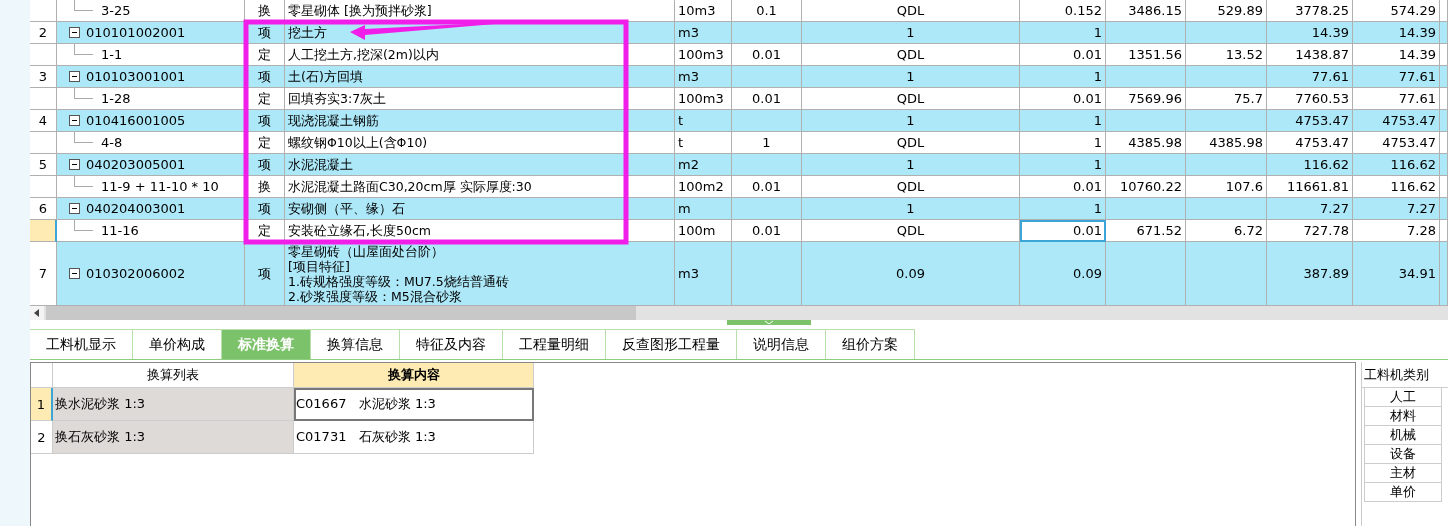 Image resolution: width=1448 pixels, height=526 pixels. Describe the element at coordinates (451, 344) in the screenshot. I see `tab: 特征及内容` at that location.